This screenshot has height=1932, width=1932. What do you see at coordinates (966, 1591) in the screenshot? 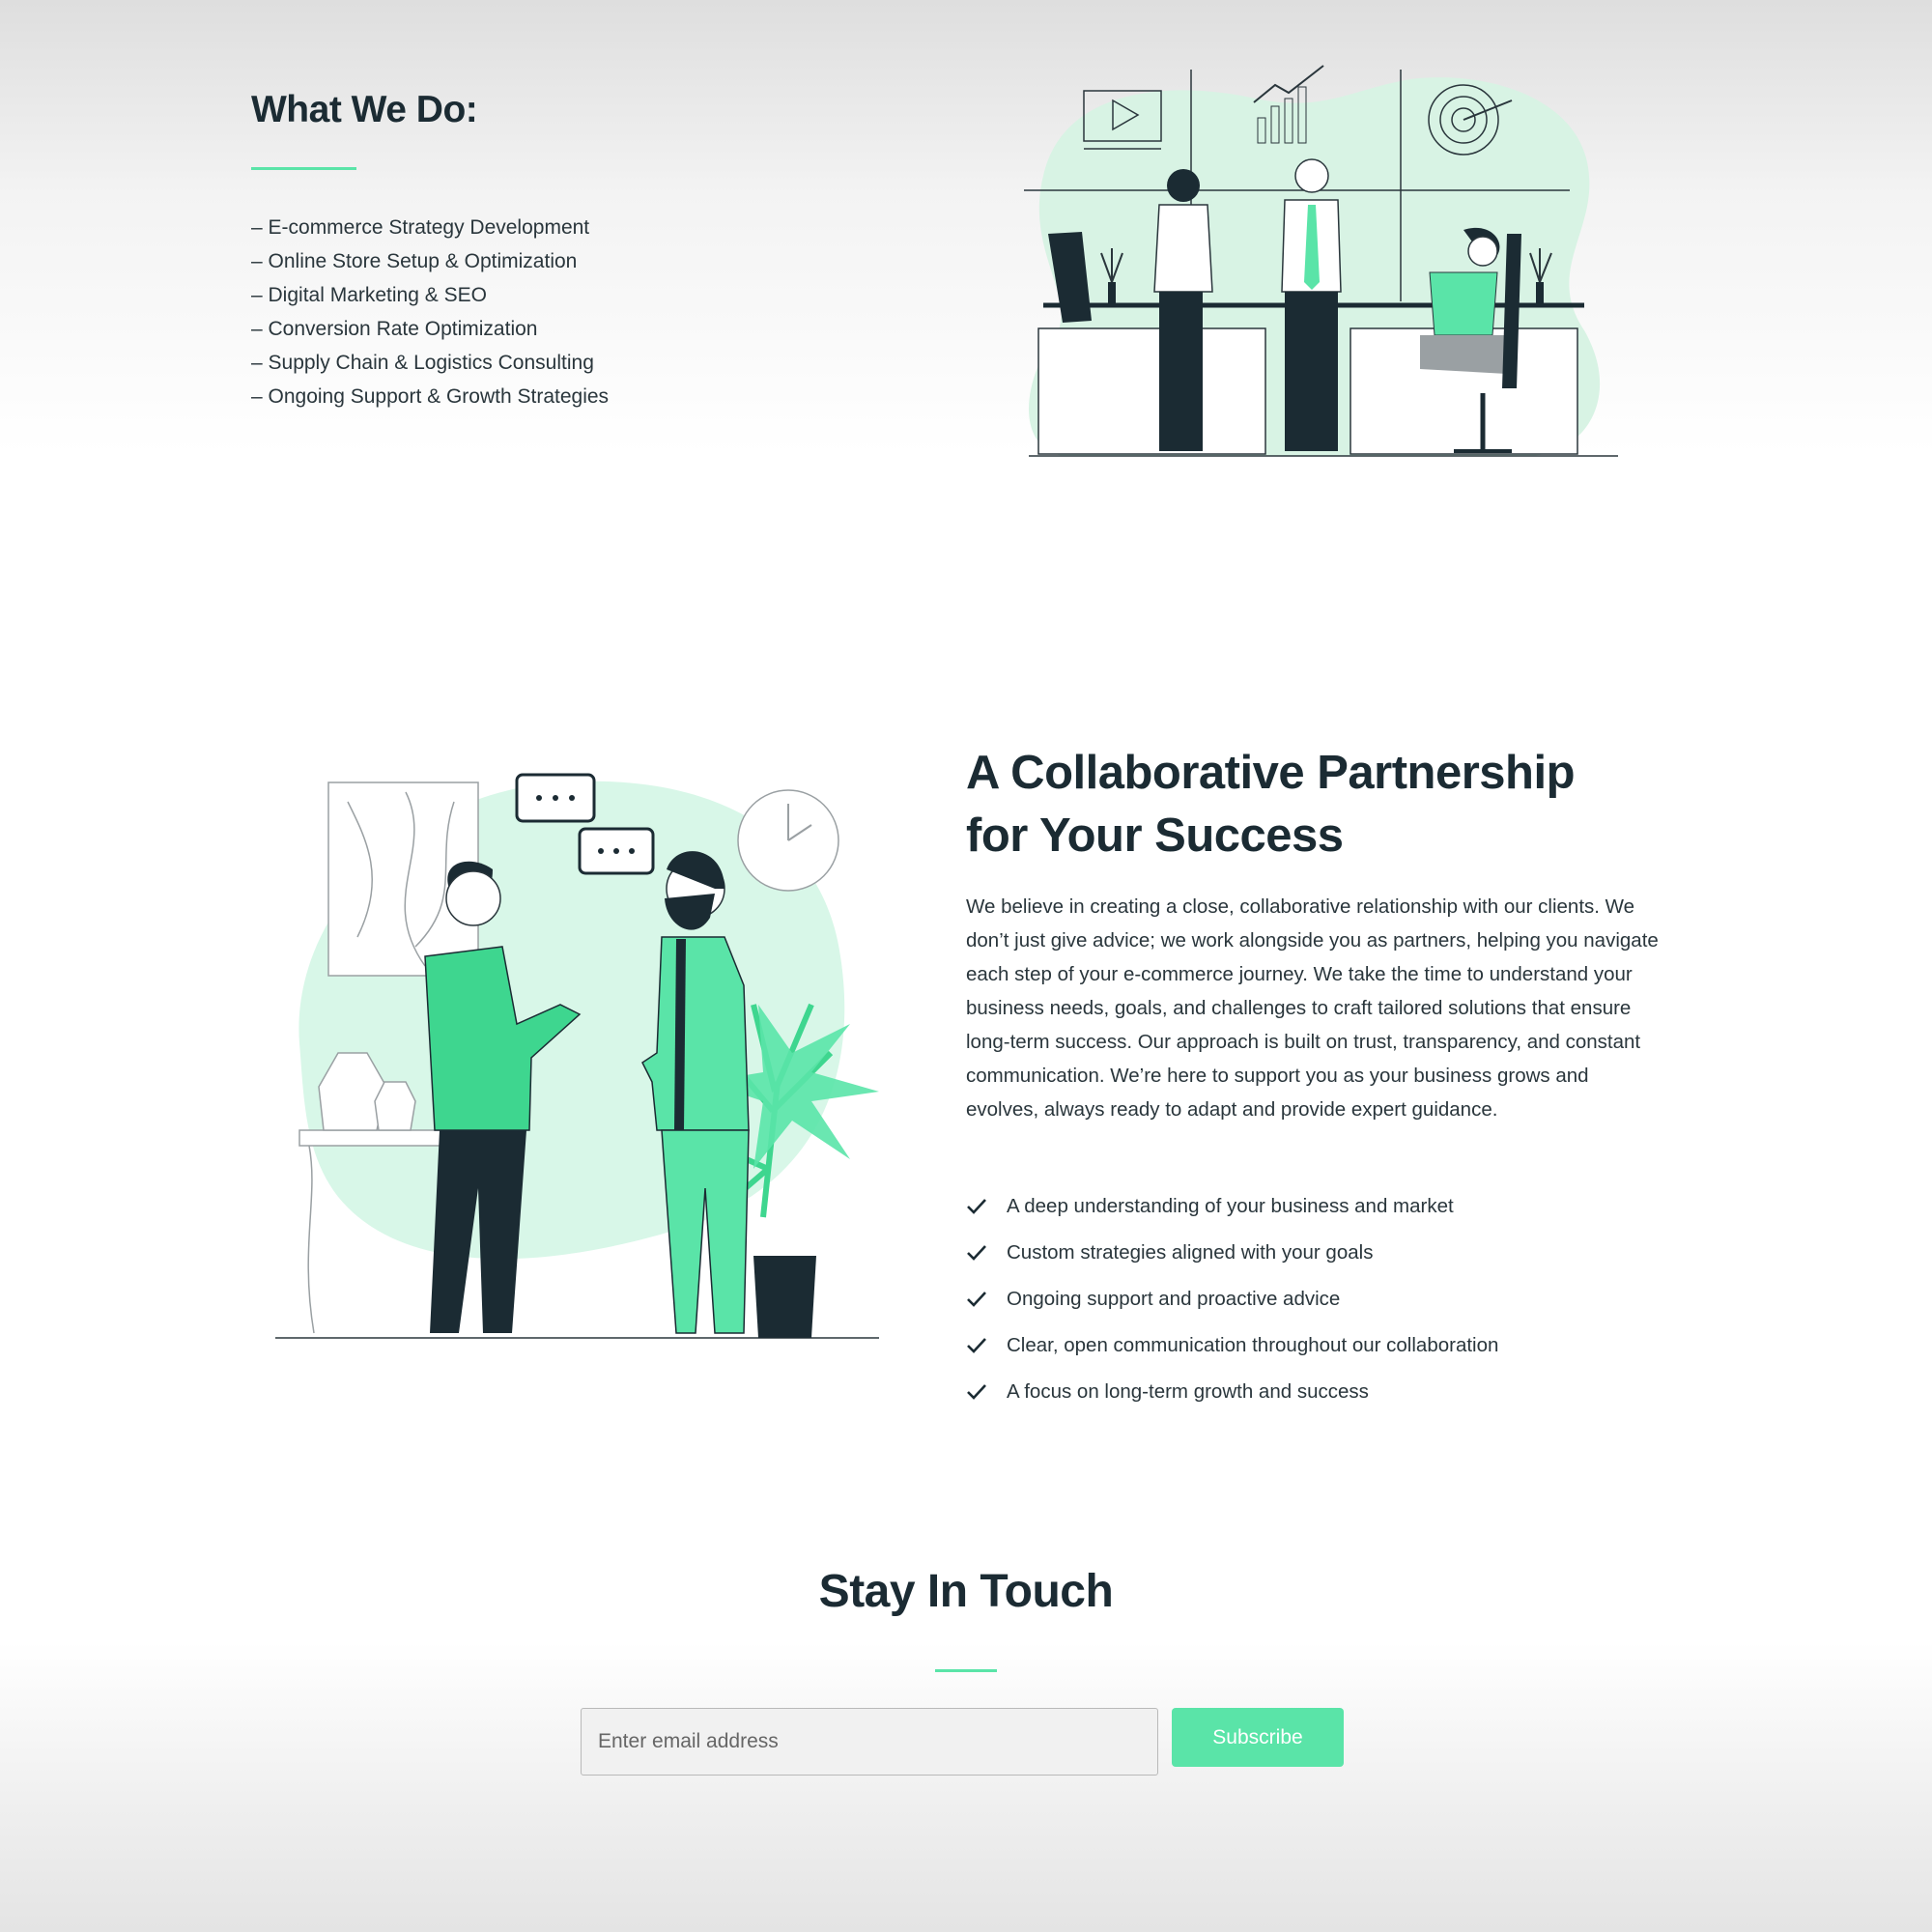
I see `newsletter-title: Stay In Touch` at bounding box center [966, 1591].